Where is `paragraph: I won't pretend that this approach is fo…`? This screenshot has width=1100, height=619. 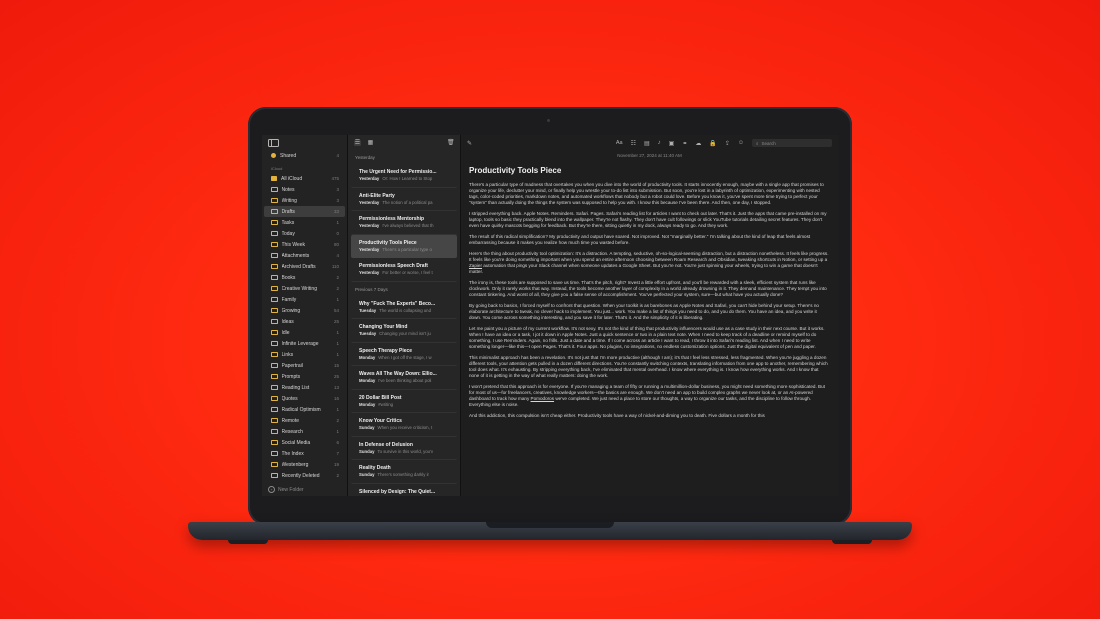 paragraph: I won't pretend that this approach is fo… is located at coordinates (649, 396).